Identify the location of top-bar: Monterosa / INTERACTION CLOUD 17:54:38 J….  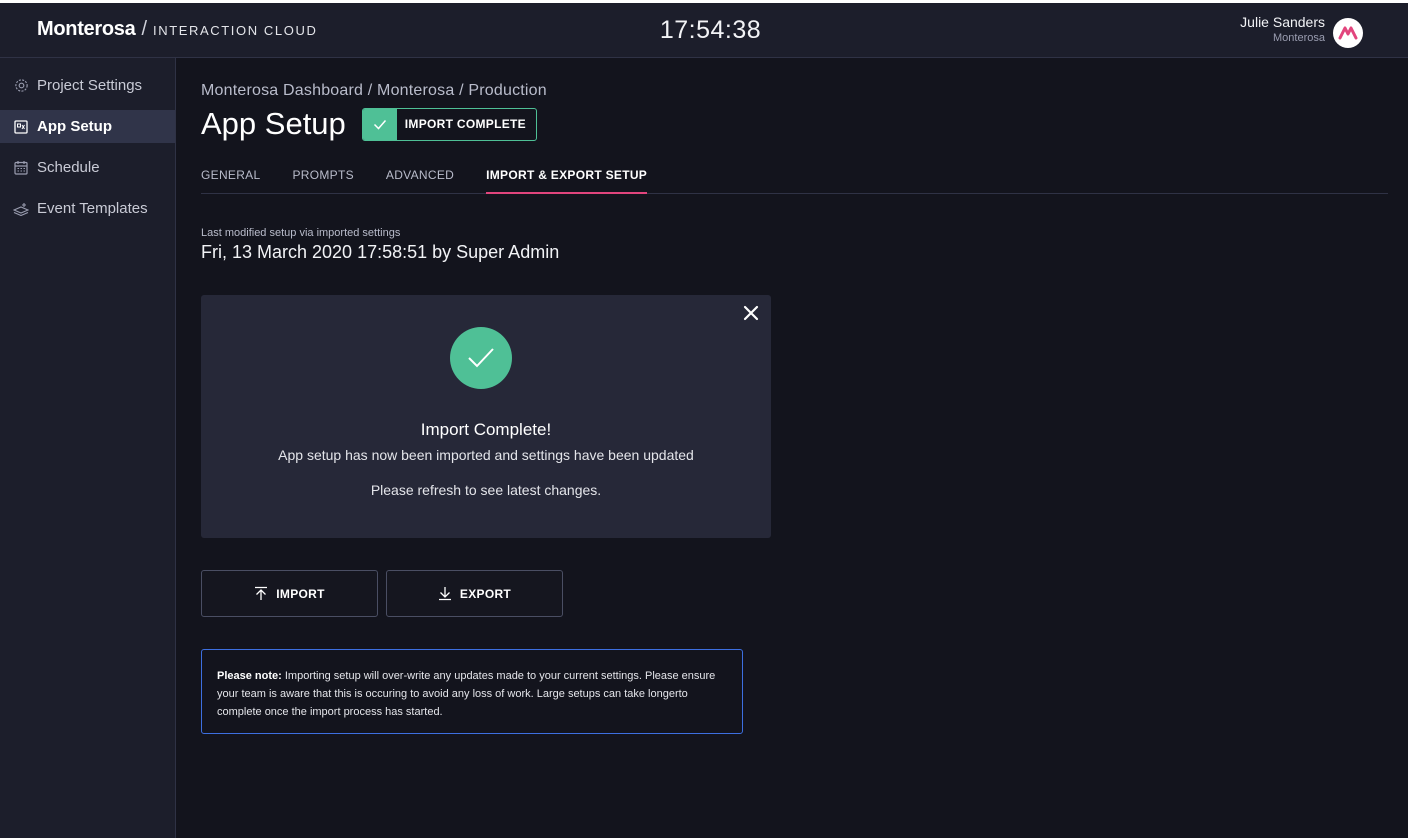
(704, 29).